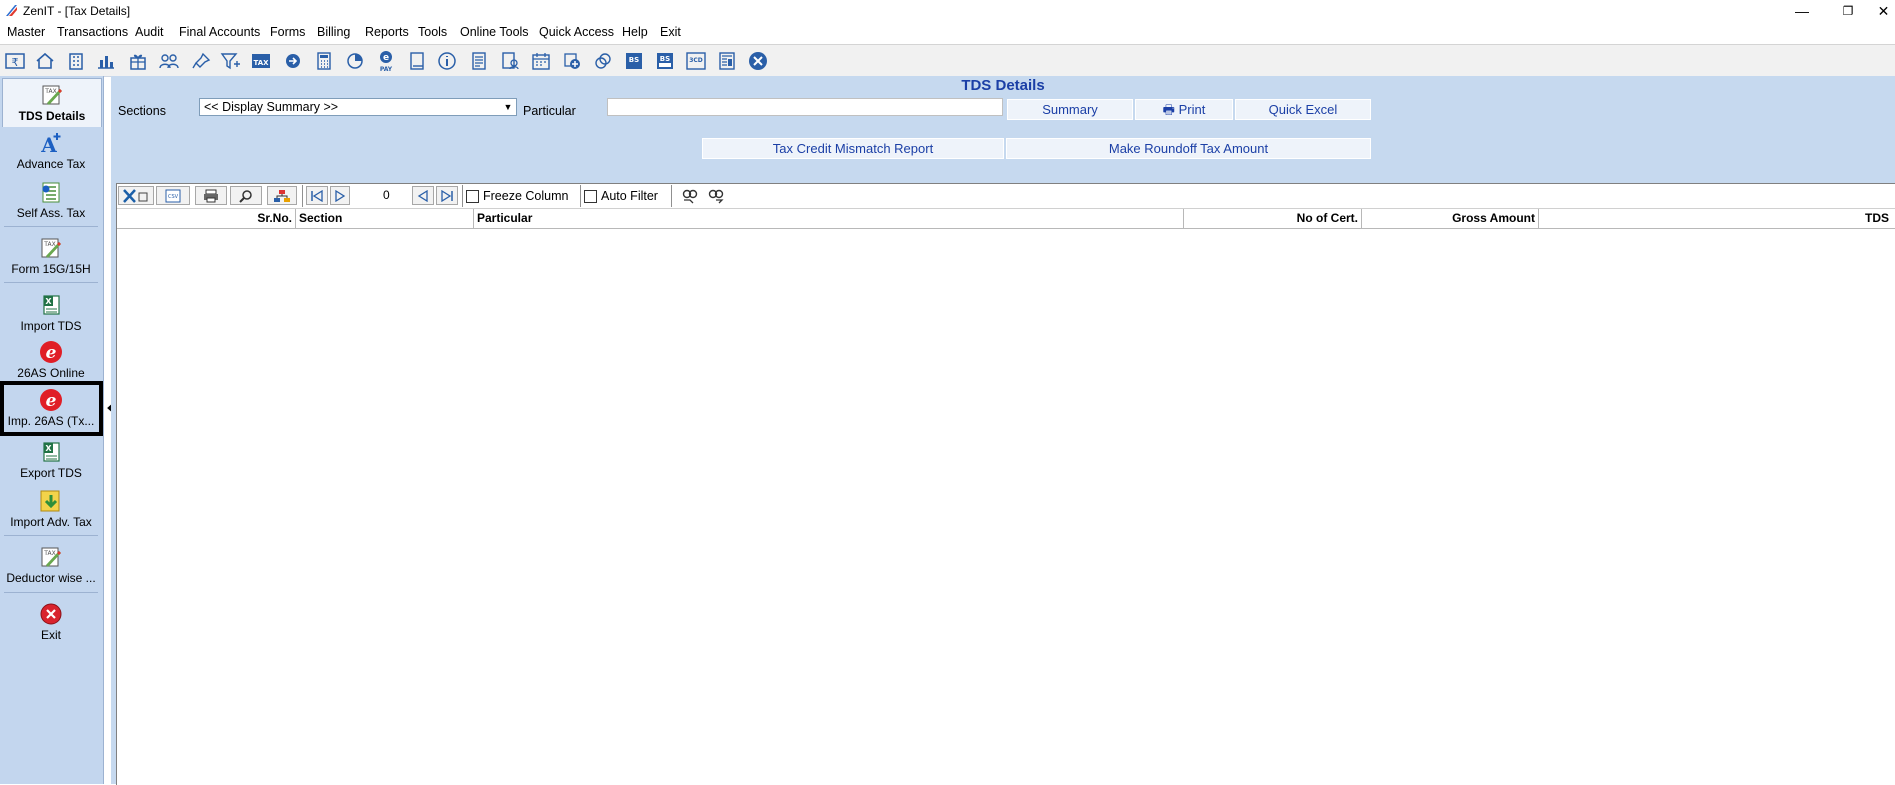 The image size is (1895, 785). I want to click on menu-audit: Audit, so click(149, 32).